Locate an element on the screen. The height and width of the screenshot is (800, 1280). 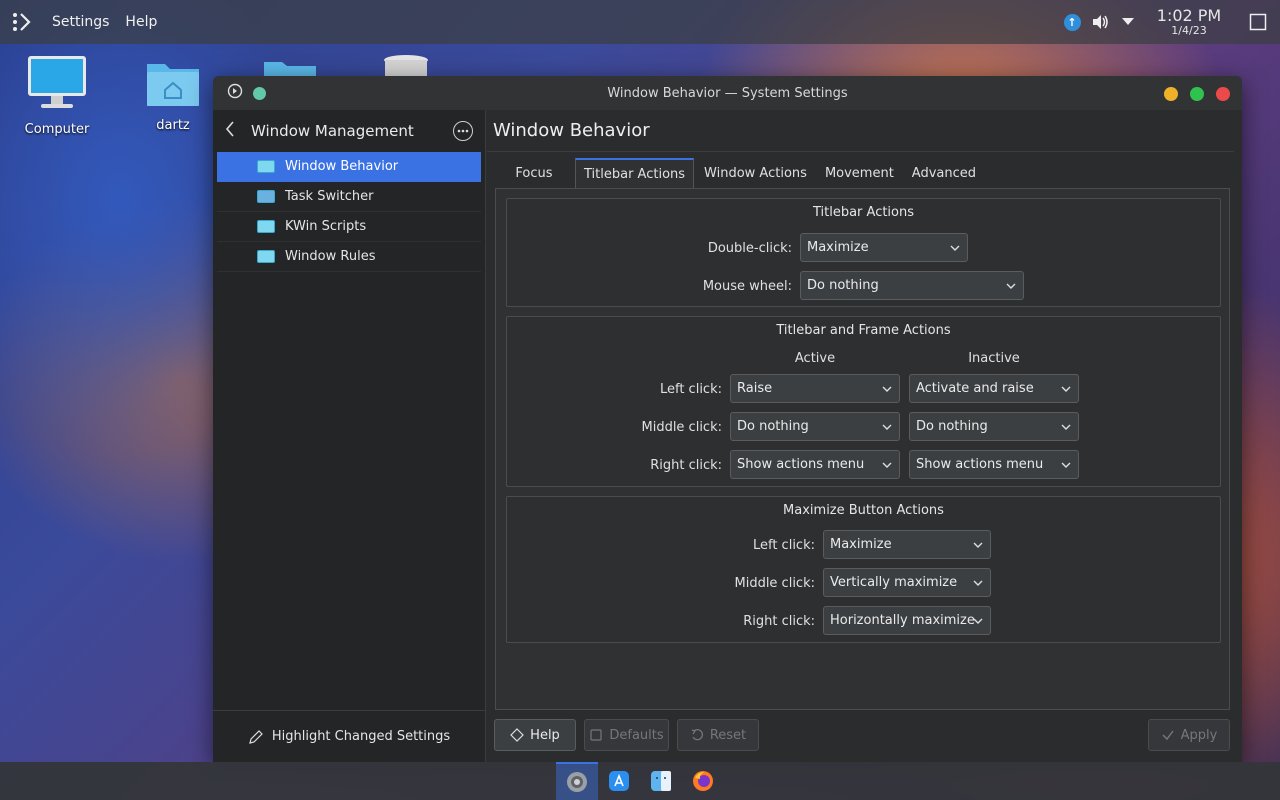
sidebar-item-label: KWin Scripts is located at coordinates (326, 226).